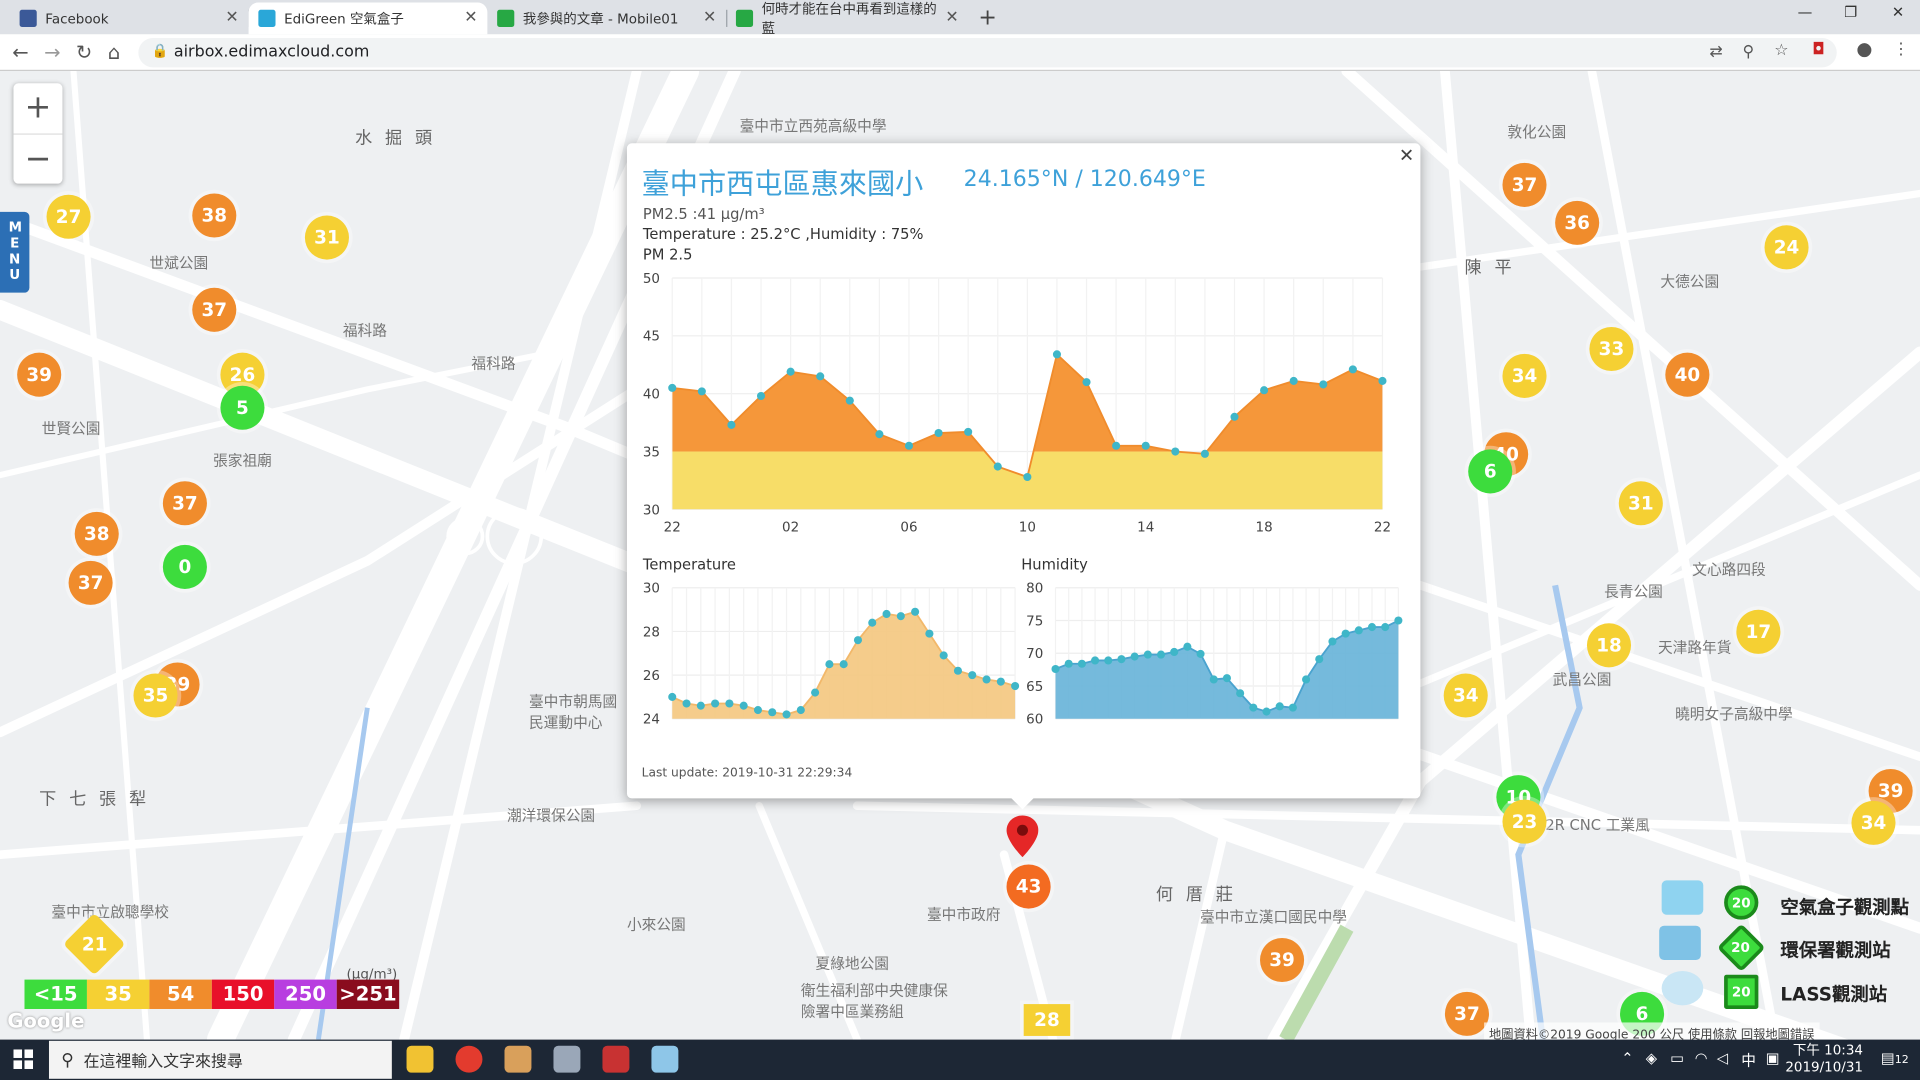 Image resolution: width=1920 pixels, height=1080 pixels. I want to click on station-marker: 36, so click(1577, 222).